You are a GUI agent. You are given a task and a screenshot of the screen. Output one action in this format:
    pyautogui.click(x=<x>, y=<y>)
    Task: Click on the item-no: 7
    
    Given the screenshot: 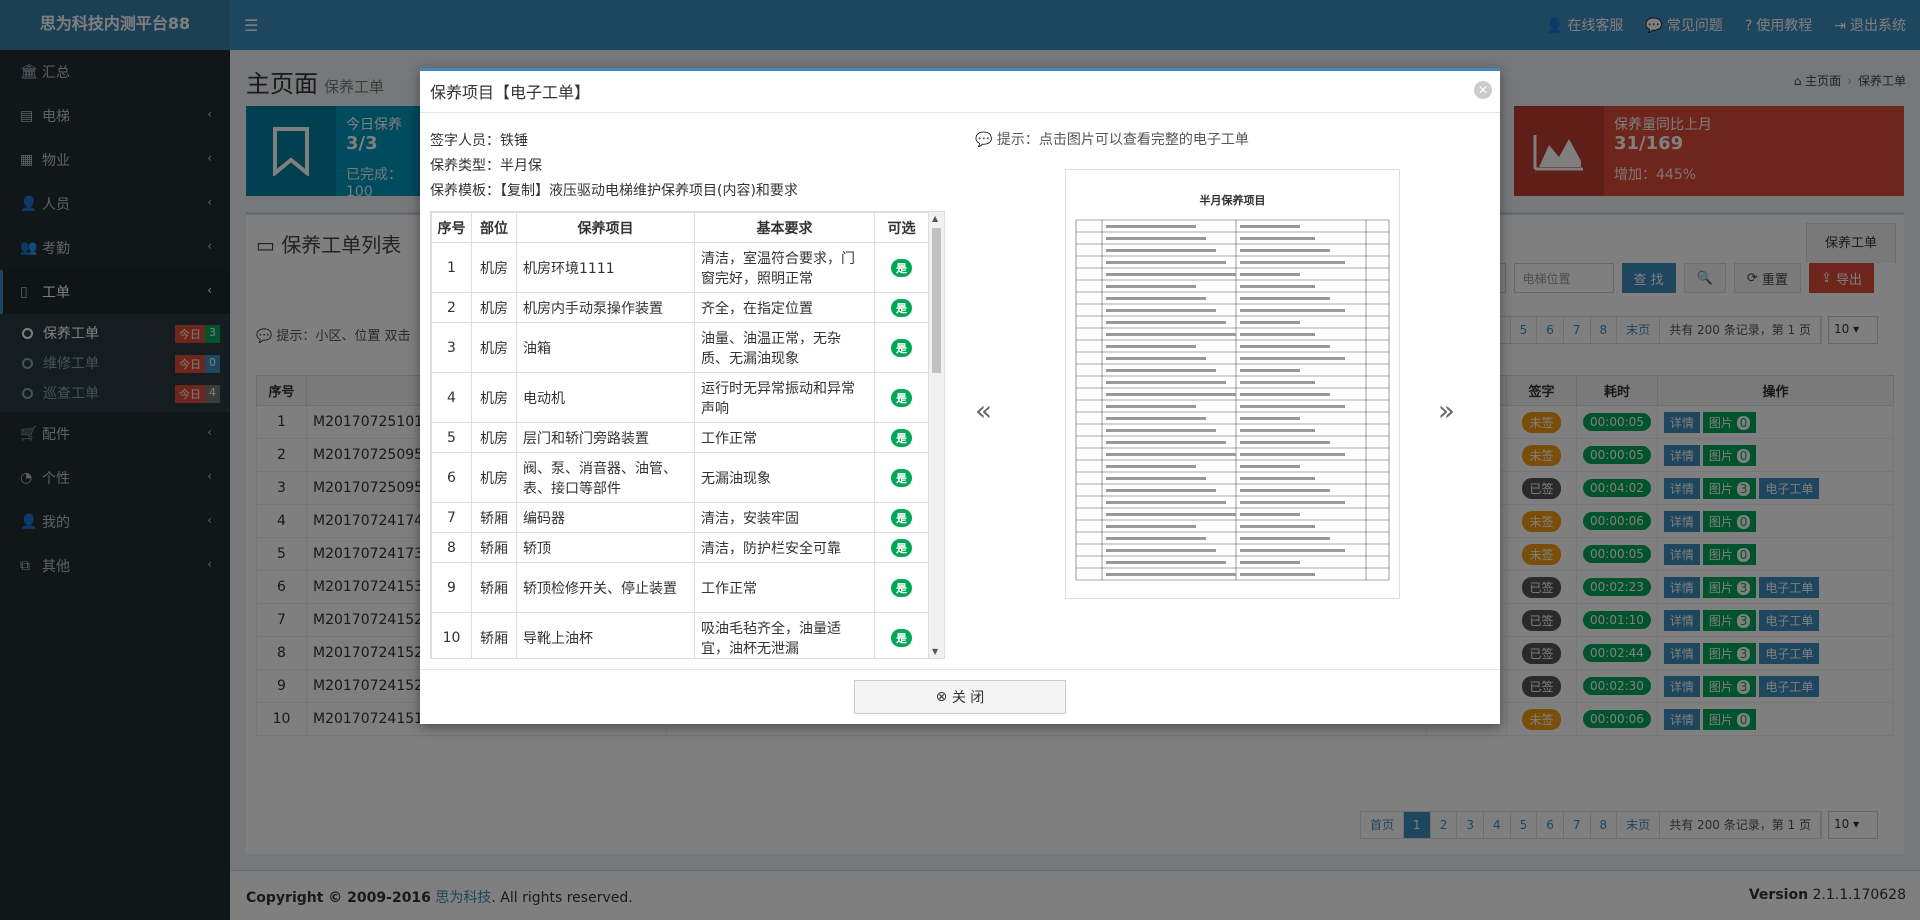 What is the action you would take?
    pyautogui.click(x=451, y=517)
    